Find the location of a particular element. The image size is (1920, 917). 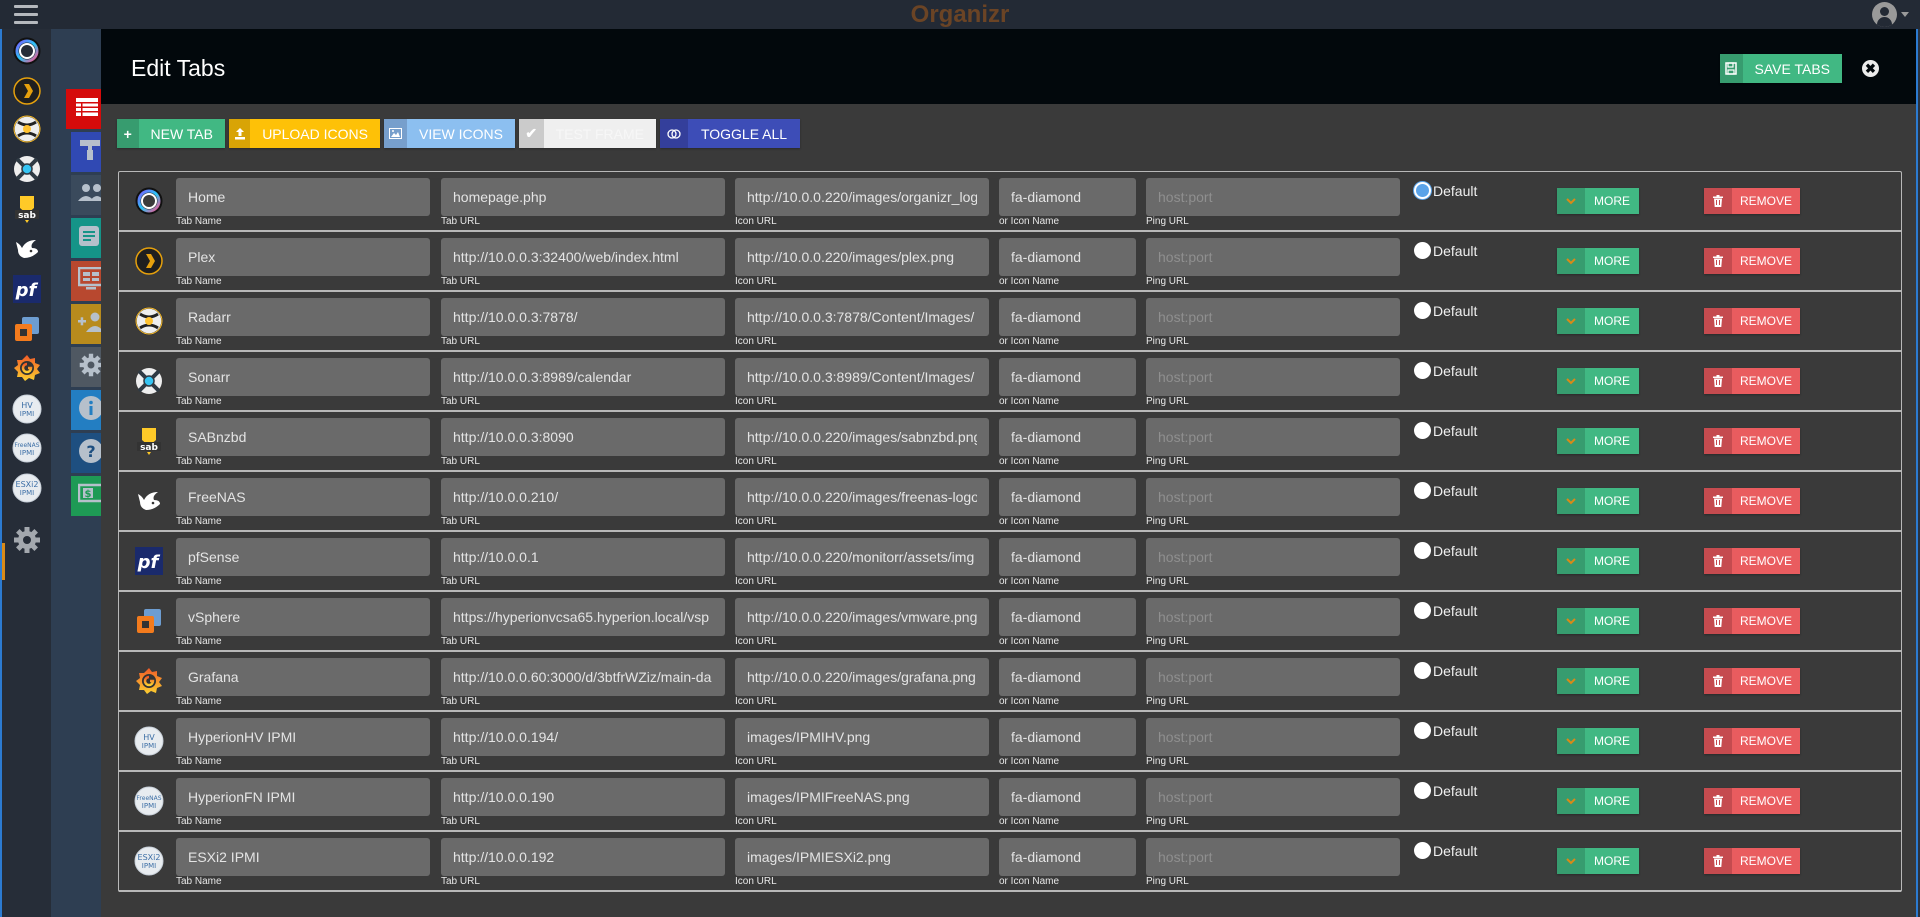

new-tab-button: + NEW TAB is located at coordinates (171, 133).